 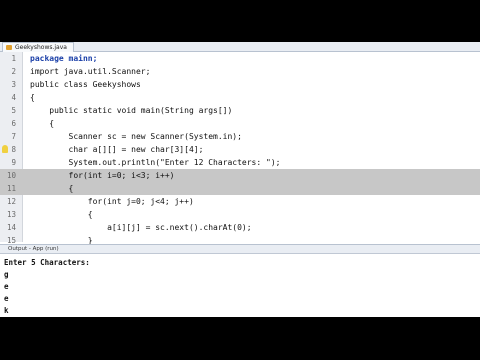 I want to click on line-number: 3, so click(x=13, y=84).